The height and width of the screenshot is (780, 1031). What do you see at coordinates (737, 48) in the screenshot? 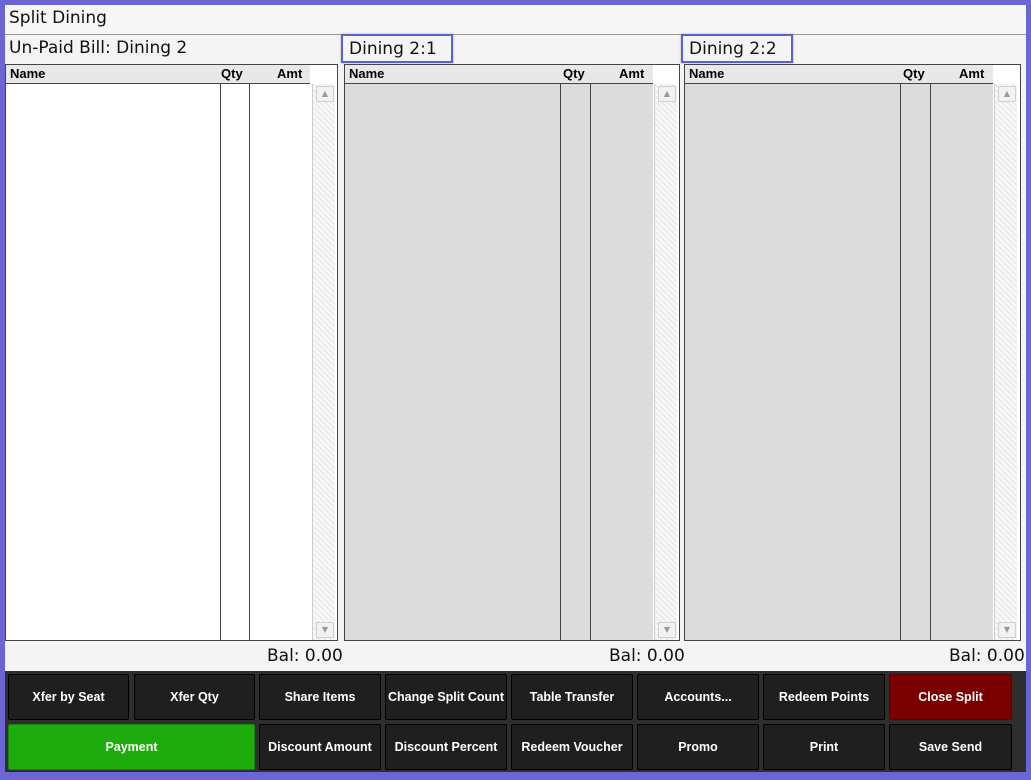
I see `split-2-title: Dining 2:2` at bounding box center [737, 48].